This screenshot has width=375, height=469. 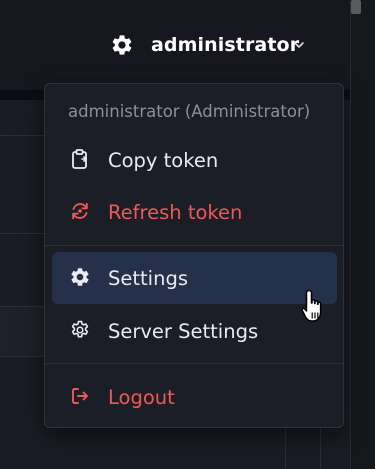 I want to click on logout-icon, so click(x=80, y=396).